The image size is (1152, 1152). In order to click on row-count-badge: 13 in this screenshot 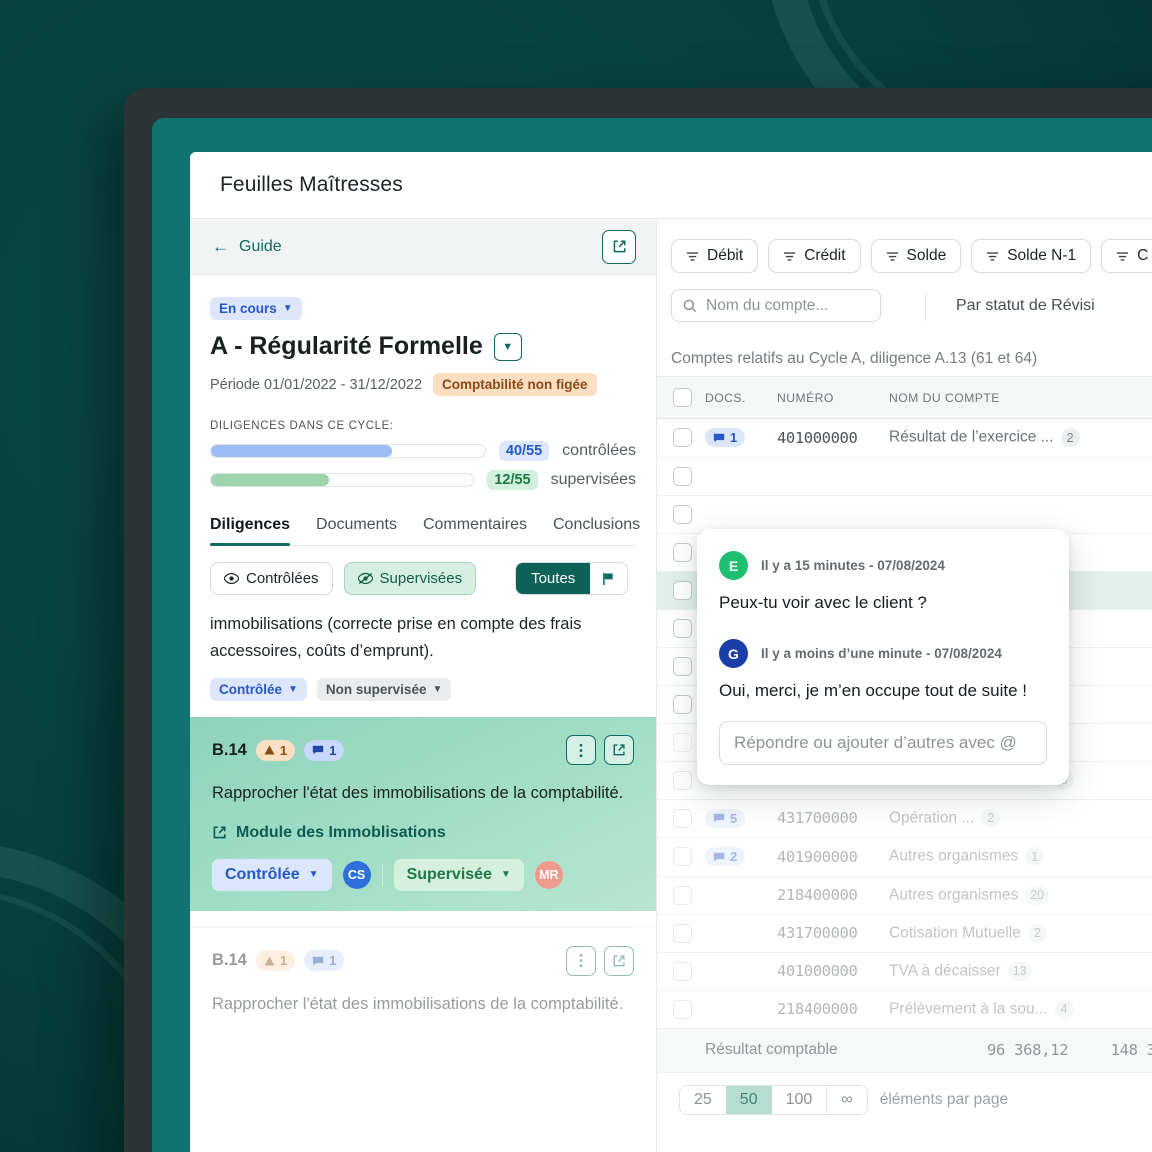, I will do `click(1019, 971)`.